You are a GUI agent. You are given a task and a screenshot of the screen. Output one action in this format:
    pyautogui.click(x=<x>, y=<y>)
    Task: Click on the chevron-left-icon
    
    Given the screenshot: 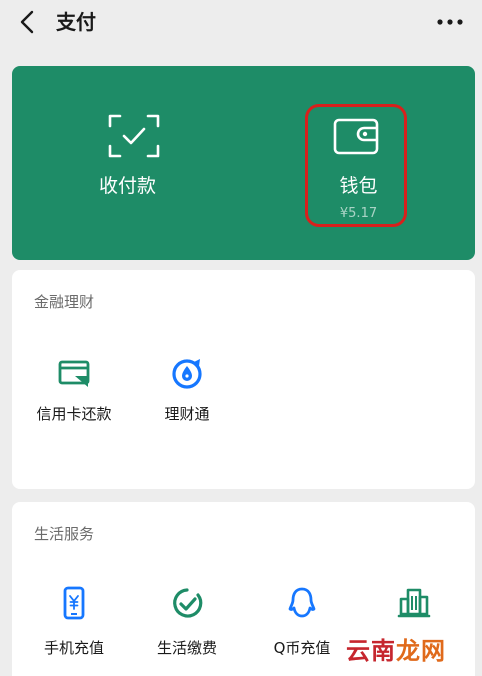 What is the action you would take?
    pyautogui.click(x=27, y=22)
    